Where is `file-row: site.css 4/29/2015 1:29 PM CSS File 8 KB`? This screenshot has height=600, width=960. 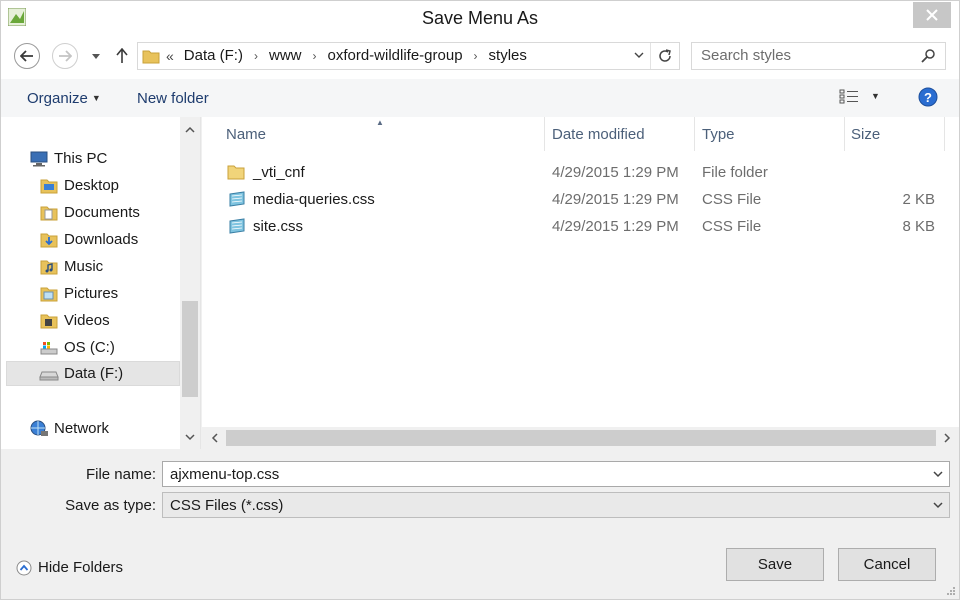
file-row: site.css 4/29/2015 1:29 PM CSS File 8 KB is located at coordinates (580, 226).